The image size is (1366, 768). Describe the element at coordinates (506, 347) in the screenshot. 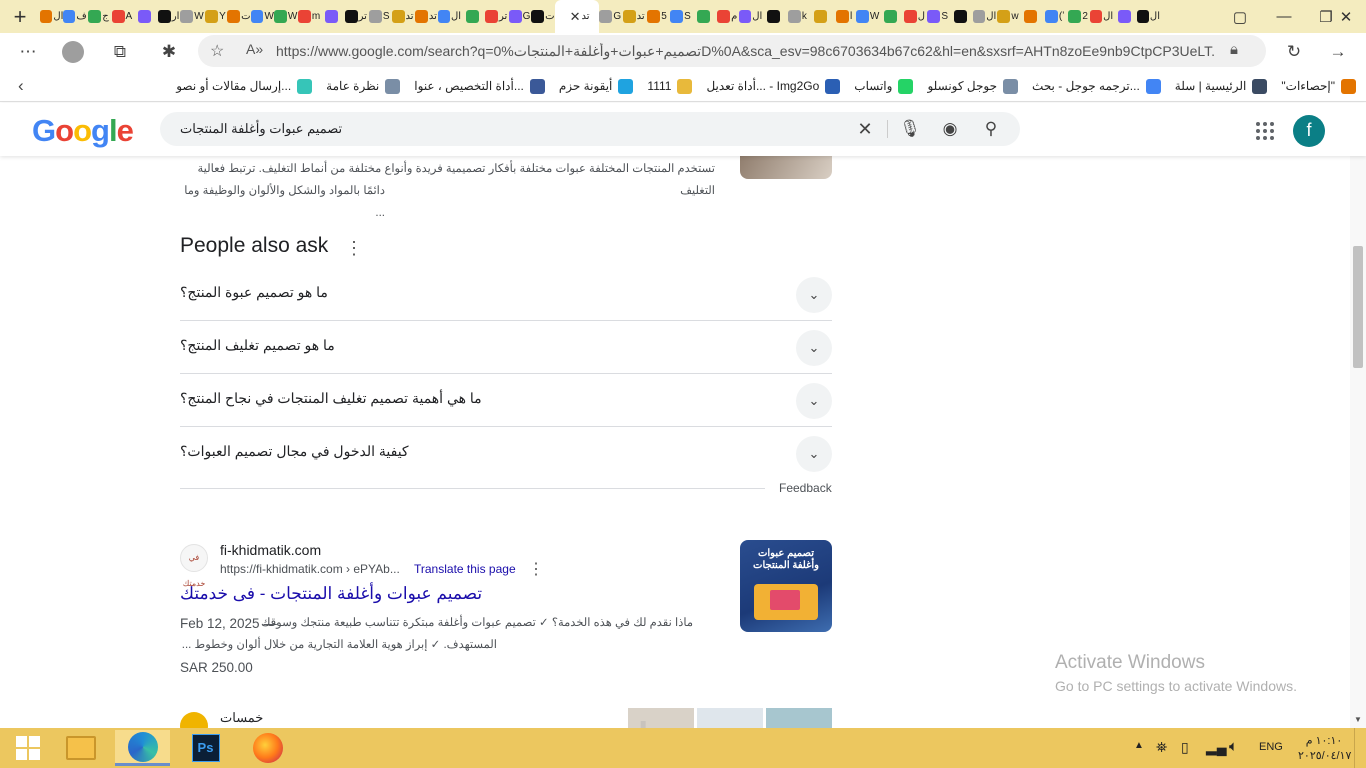

I see `paa-question: ما هو تصميم تغليف المنتج؟ ⌄` at that location.